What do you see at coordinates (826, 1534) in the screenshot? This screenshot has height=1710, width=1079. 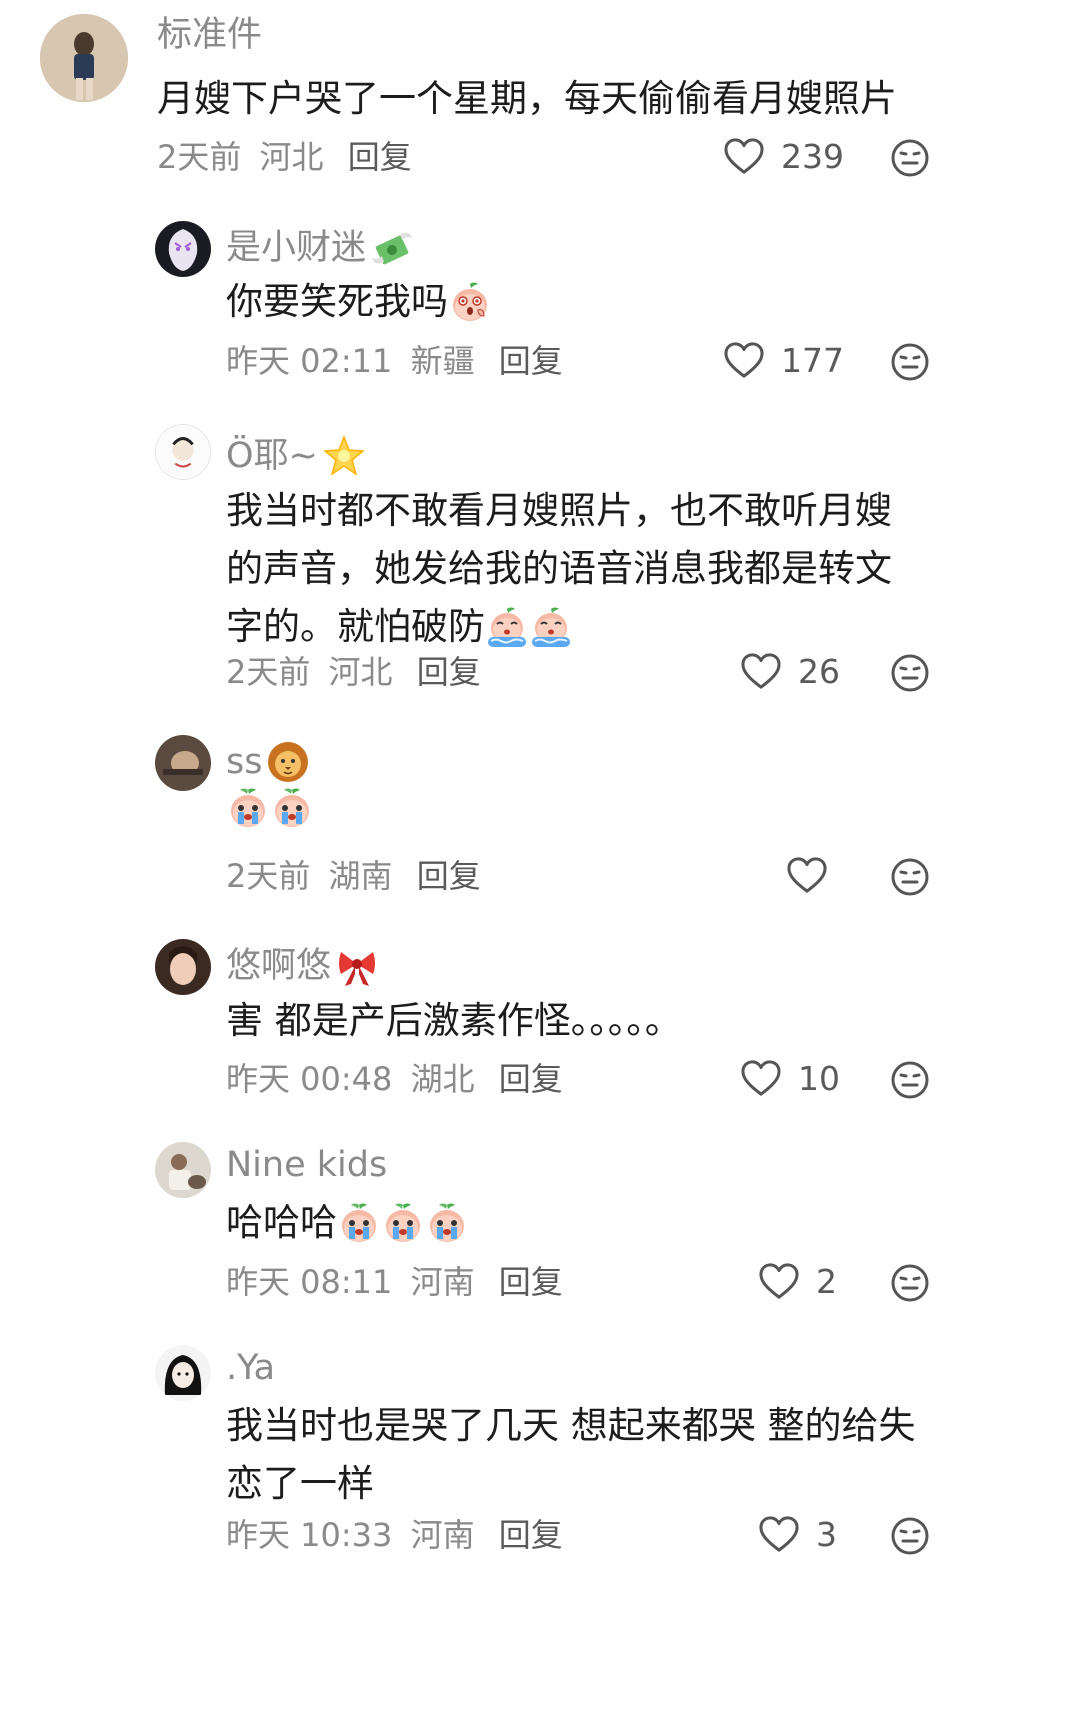 I see `like-count: 3` at bounding box center [826, 1534].